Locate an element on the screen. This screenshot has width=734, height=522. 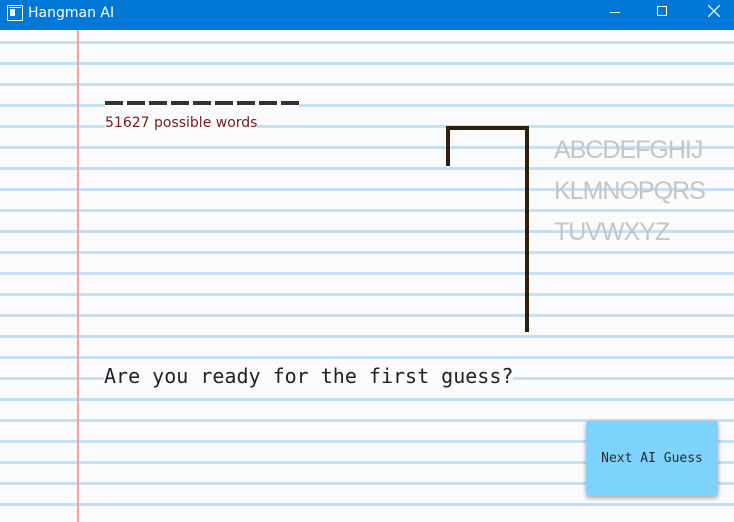
word-slots is located at coordinates (202, 103).